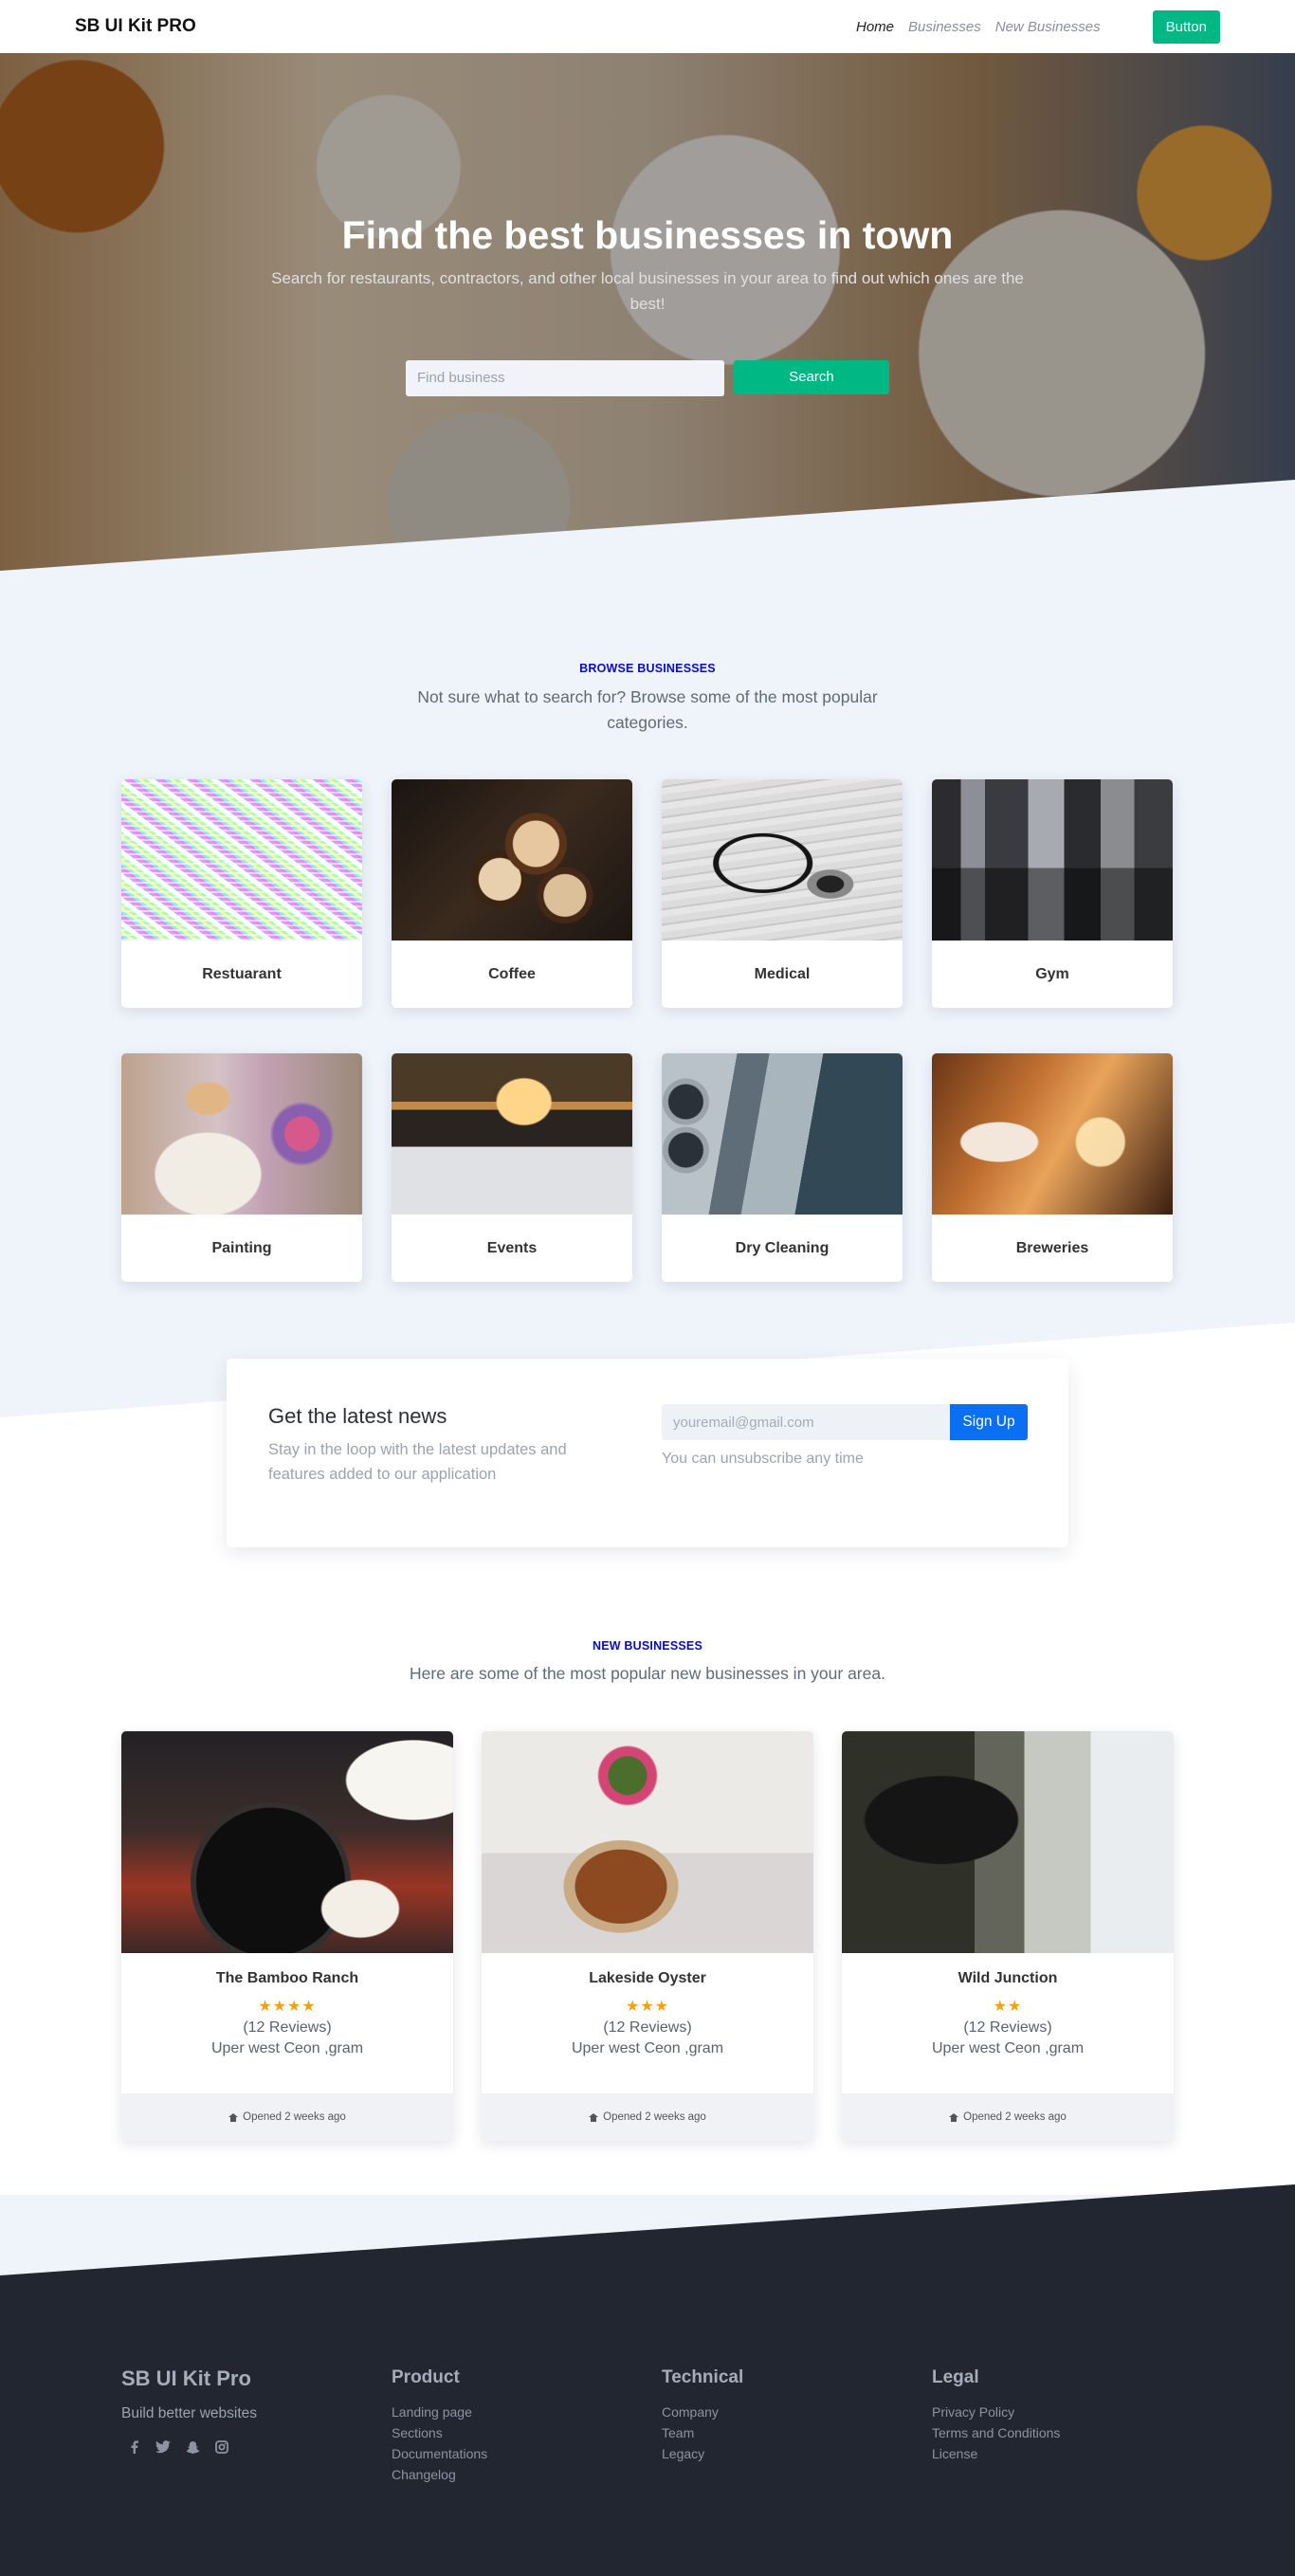  I want to click on star-rating-icon: ★★, so click(1008, 2007).